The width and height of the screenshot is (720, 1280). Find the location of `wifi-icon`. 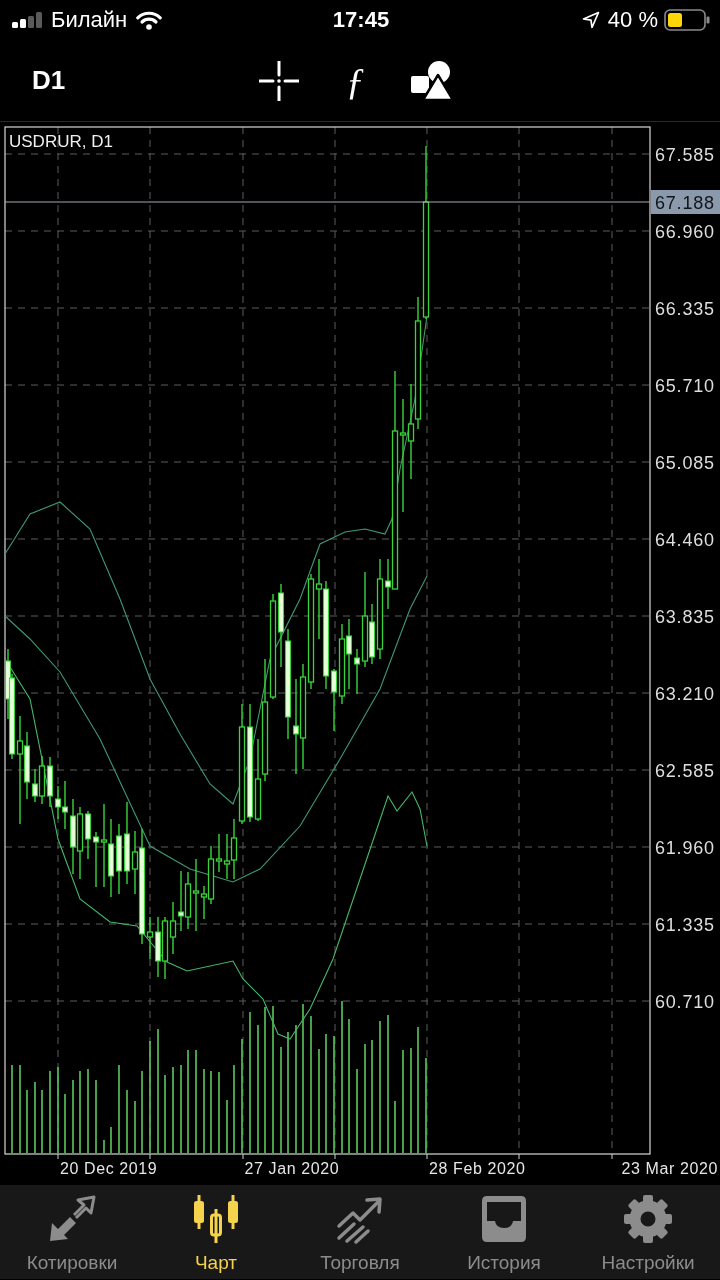

wifi-icon is located at coordinates (149, 20).